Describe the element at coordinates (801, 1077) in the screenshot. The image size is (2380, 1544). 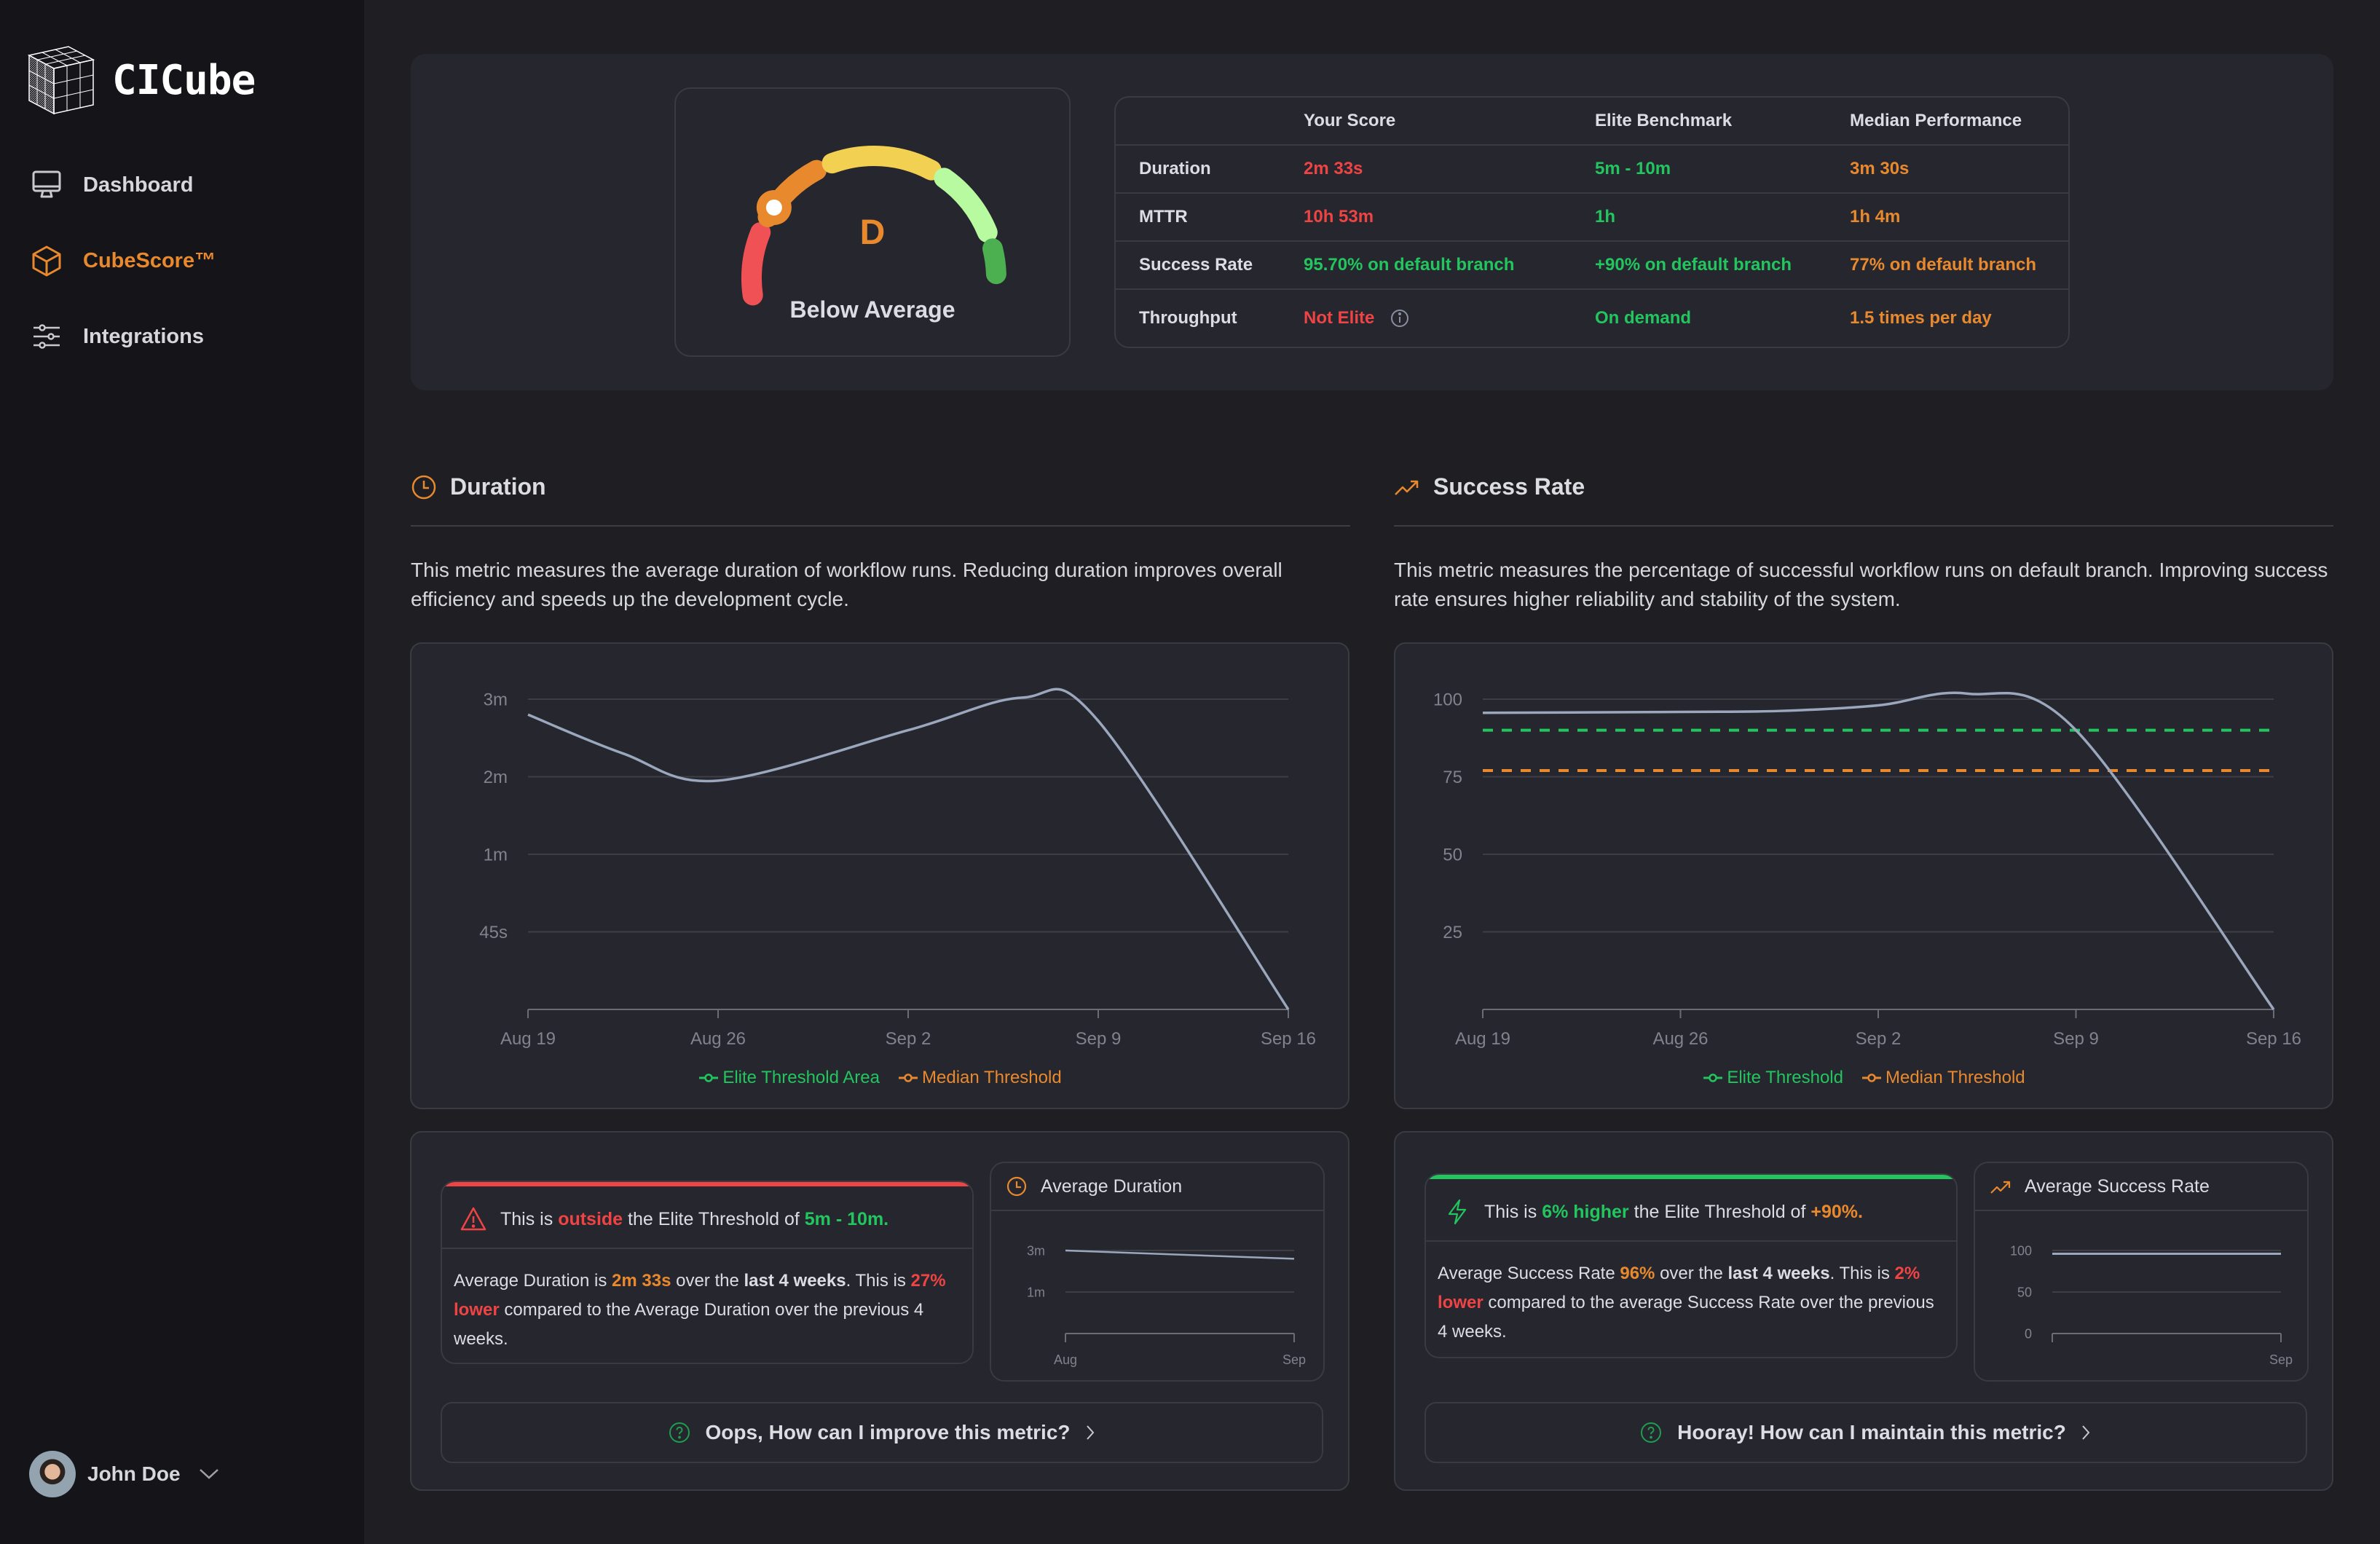
I see `legend-label: Elite Threshold Area` at that location.